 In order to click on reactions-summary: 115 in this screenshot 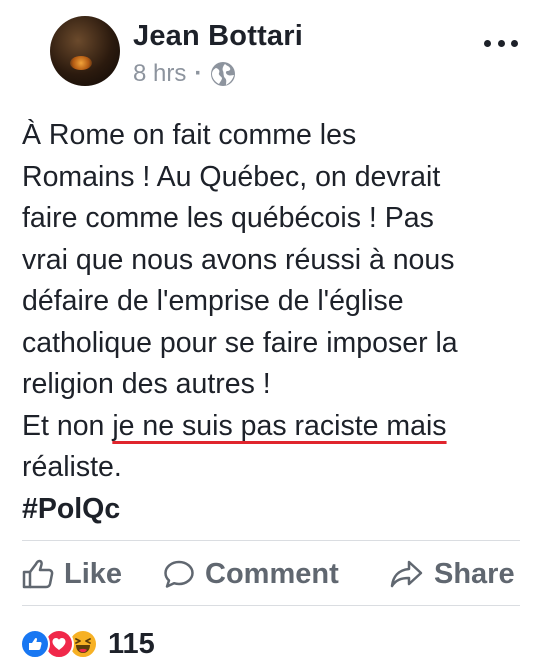, I will do `click(87, 644)`.